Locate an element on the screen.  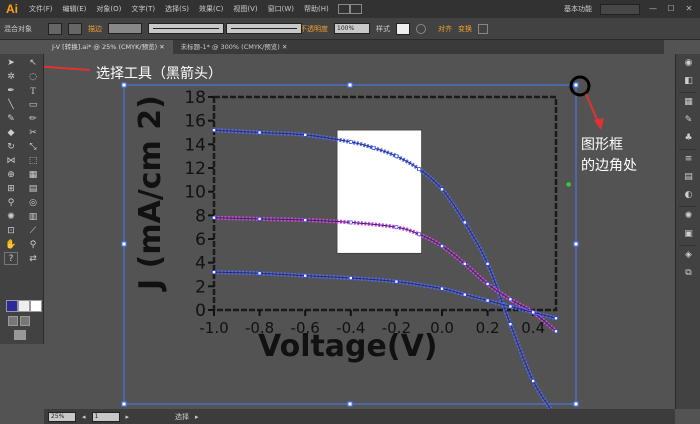
blob-brush-tool-icon: ◆ is located at coordinates (11, 132).